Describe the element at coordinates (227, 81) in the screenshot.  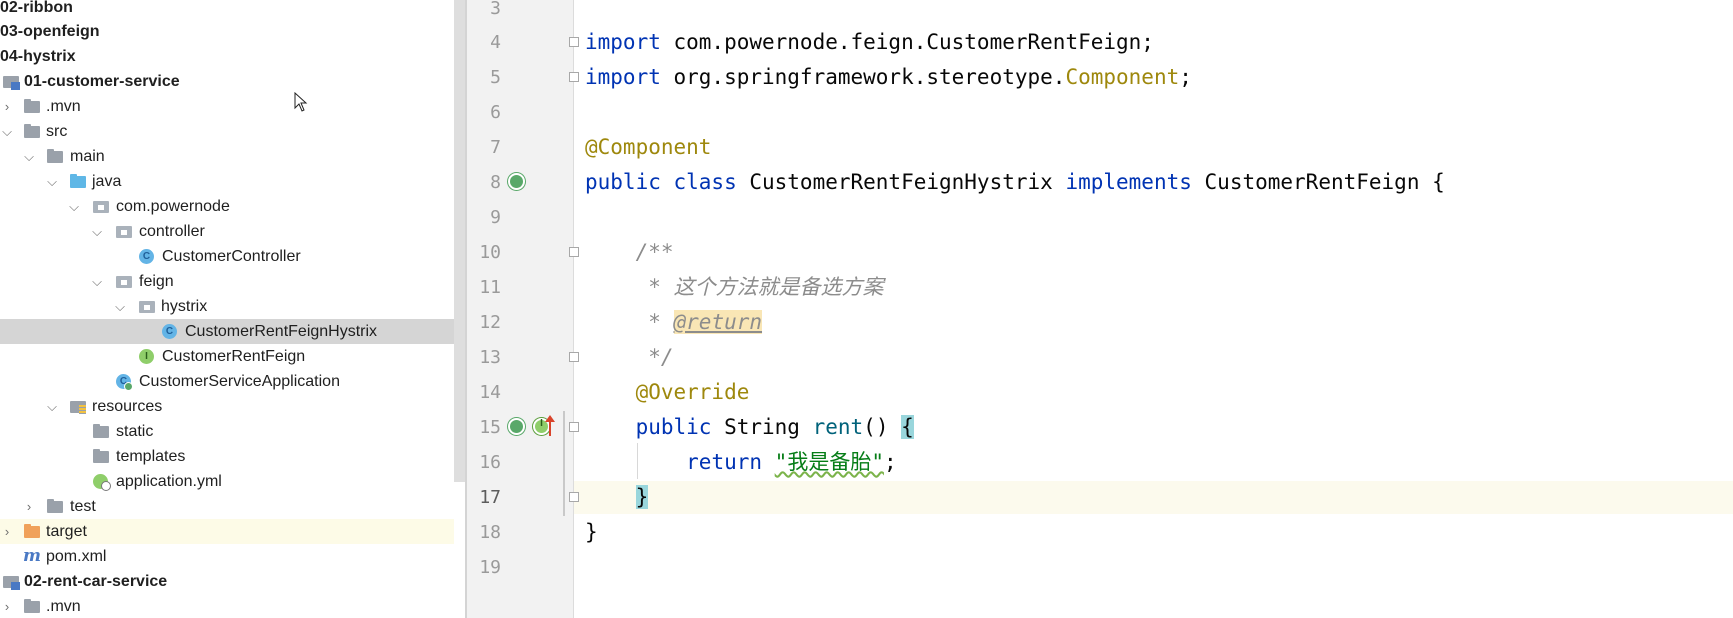
I see `tree-item-module: 01-customer-service` at that location.